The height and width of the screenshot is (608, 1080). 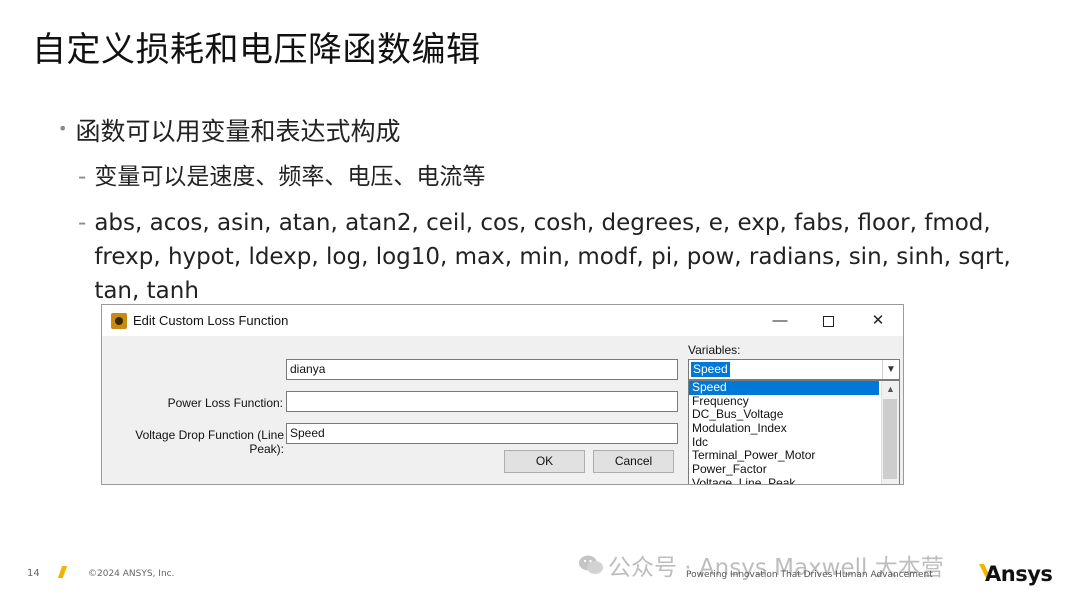 I want to click on chevron-down-icon: ▼, so click(x=890, y=369).